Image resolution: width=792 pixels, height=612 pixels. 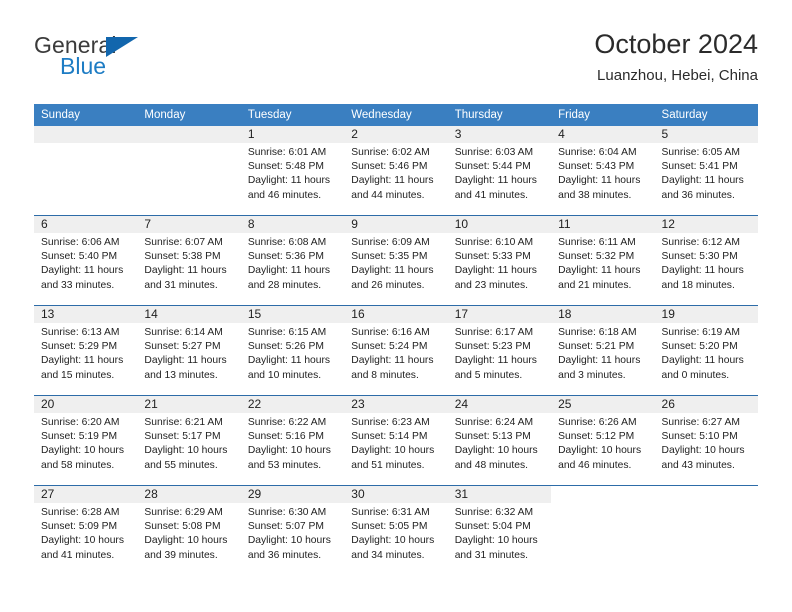 I want to click on sunrise-text: Sunrise: 6:17 AM, so click(x=494, y=332).